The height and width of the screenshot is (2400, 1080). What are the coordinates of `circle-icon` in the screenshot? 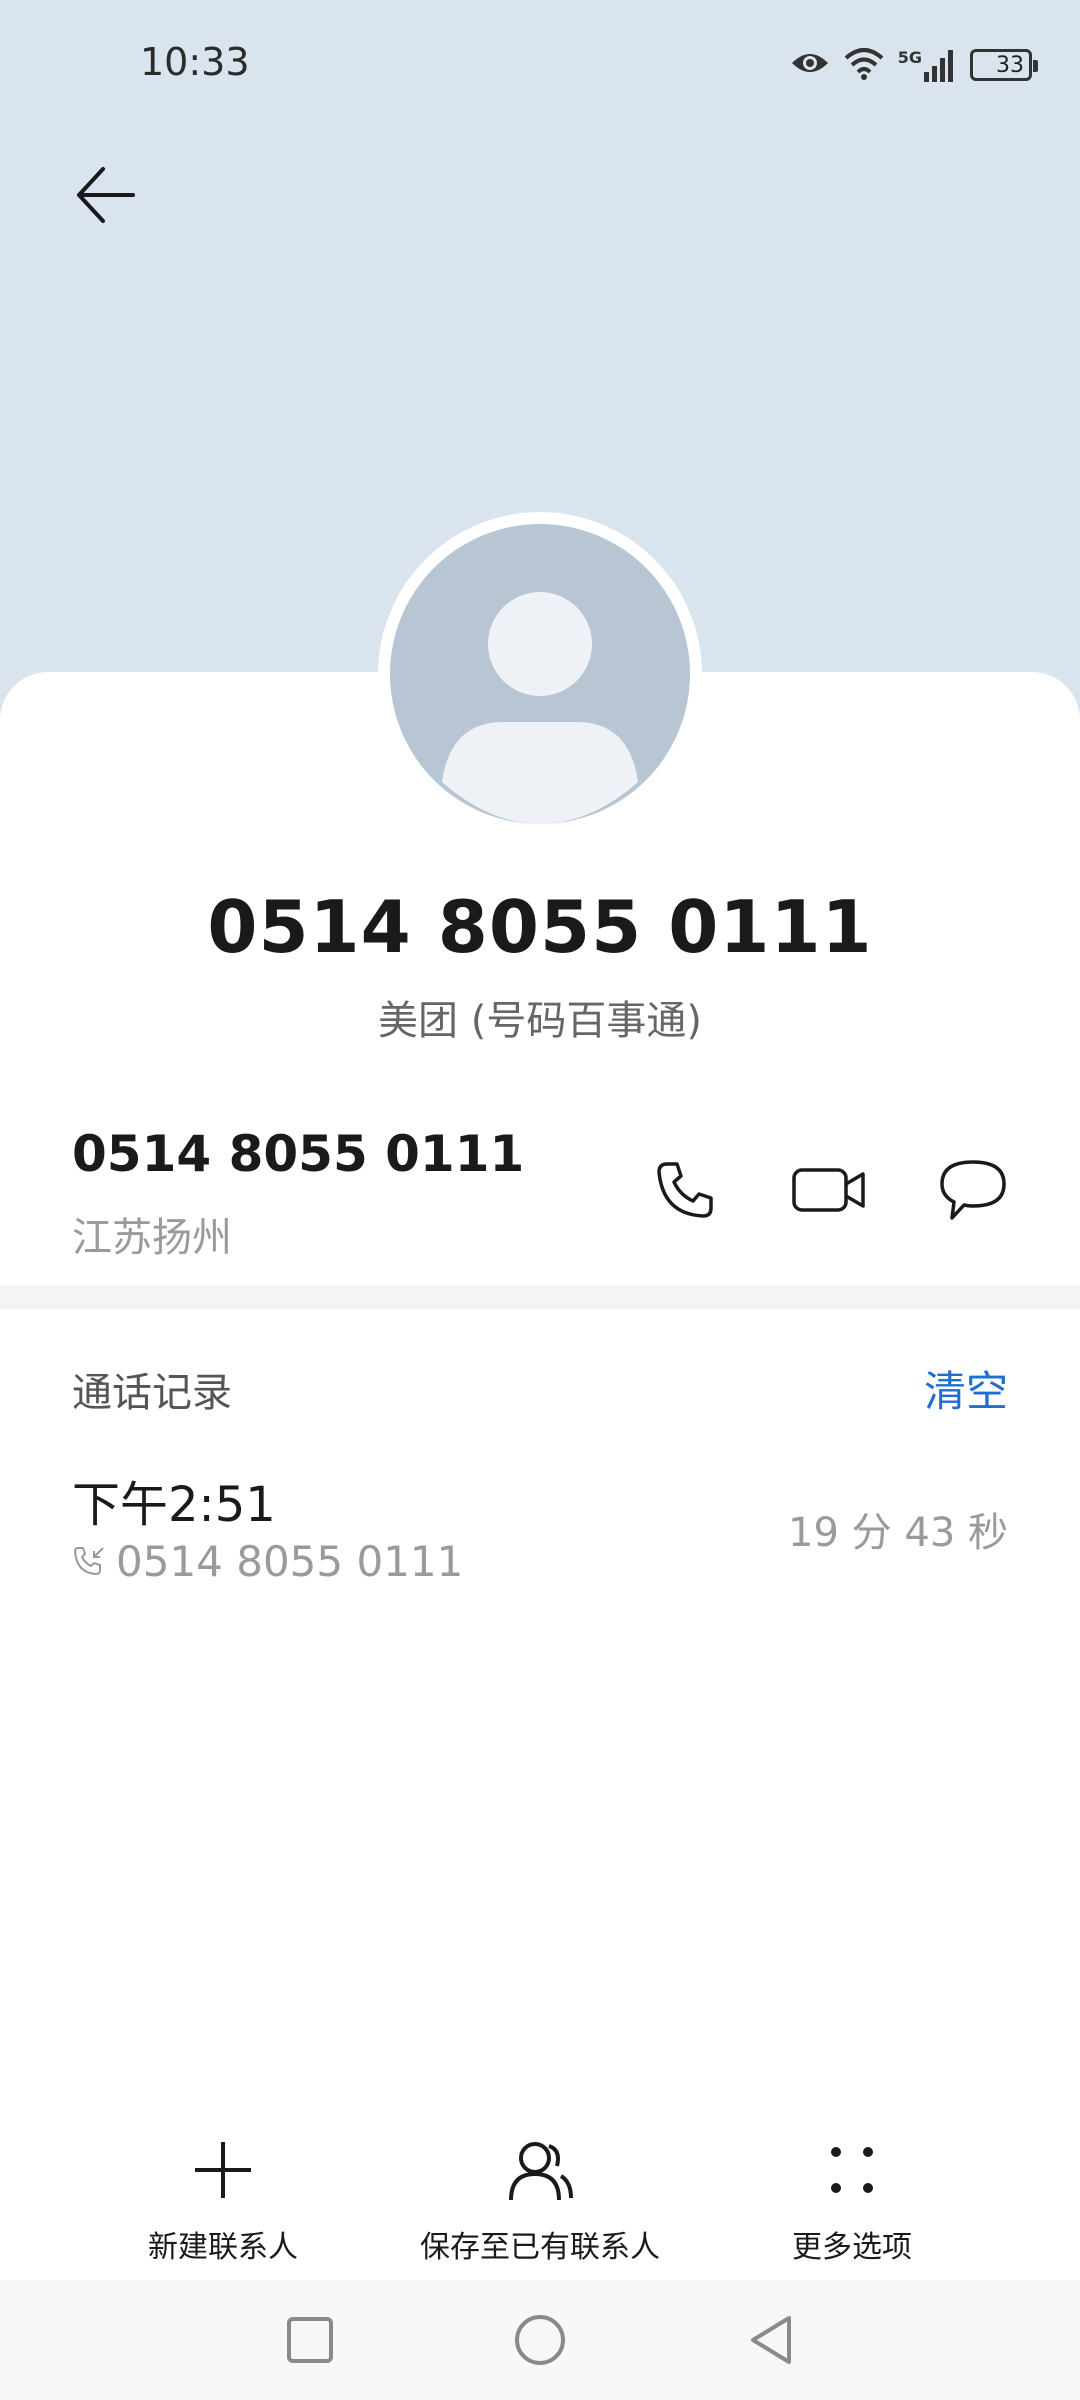 It's located at (540, 2340).